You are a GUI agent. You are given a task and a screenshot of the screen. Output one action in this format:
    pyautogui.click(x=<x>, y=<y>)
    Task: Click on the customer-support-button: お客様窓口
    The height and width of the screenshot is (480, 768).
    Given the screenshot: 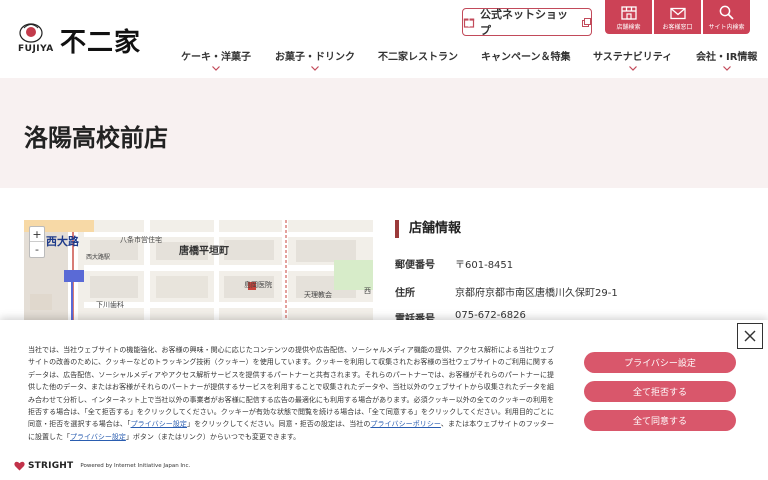 What is the action you would take?
    pyautogui.click(x=677, y=17)
    